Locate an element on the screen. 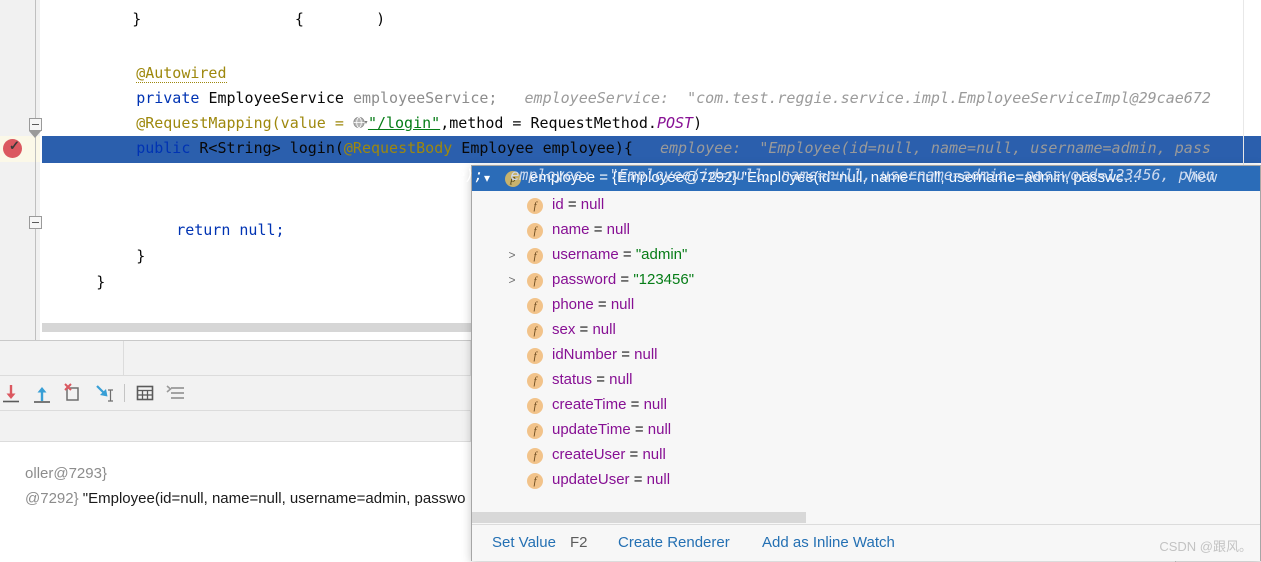 The height and width of the screenshot is (562, 1261). drop-frame-icon is located at coordinates (104, 393).